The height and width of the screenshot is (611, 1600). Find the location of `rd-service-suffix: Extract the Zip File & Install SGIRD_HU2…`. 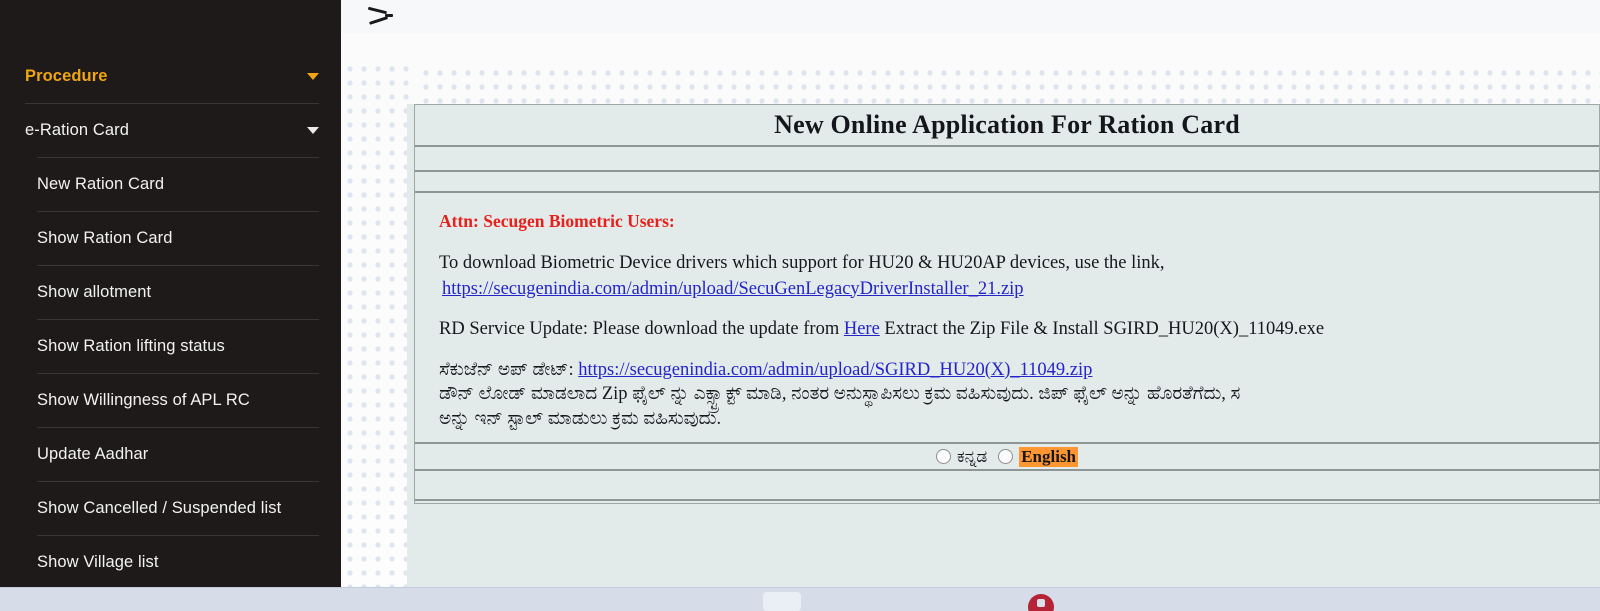

rd-service-suffix: Extract the Zip File & Install SGIRD_HU2… is located at coordinates (1104, 329).